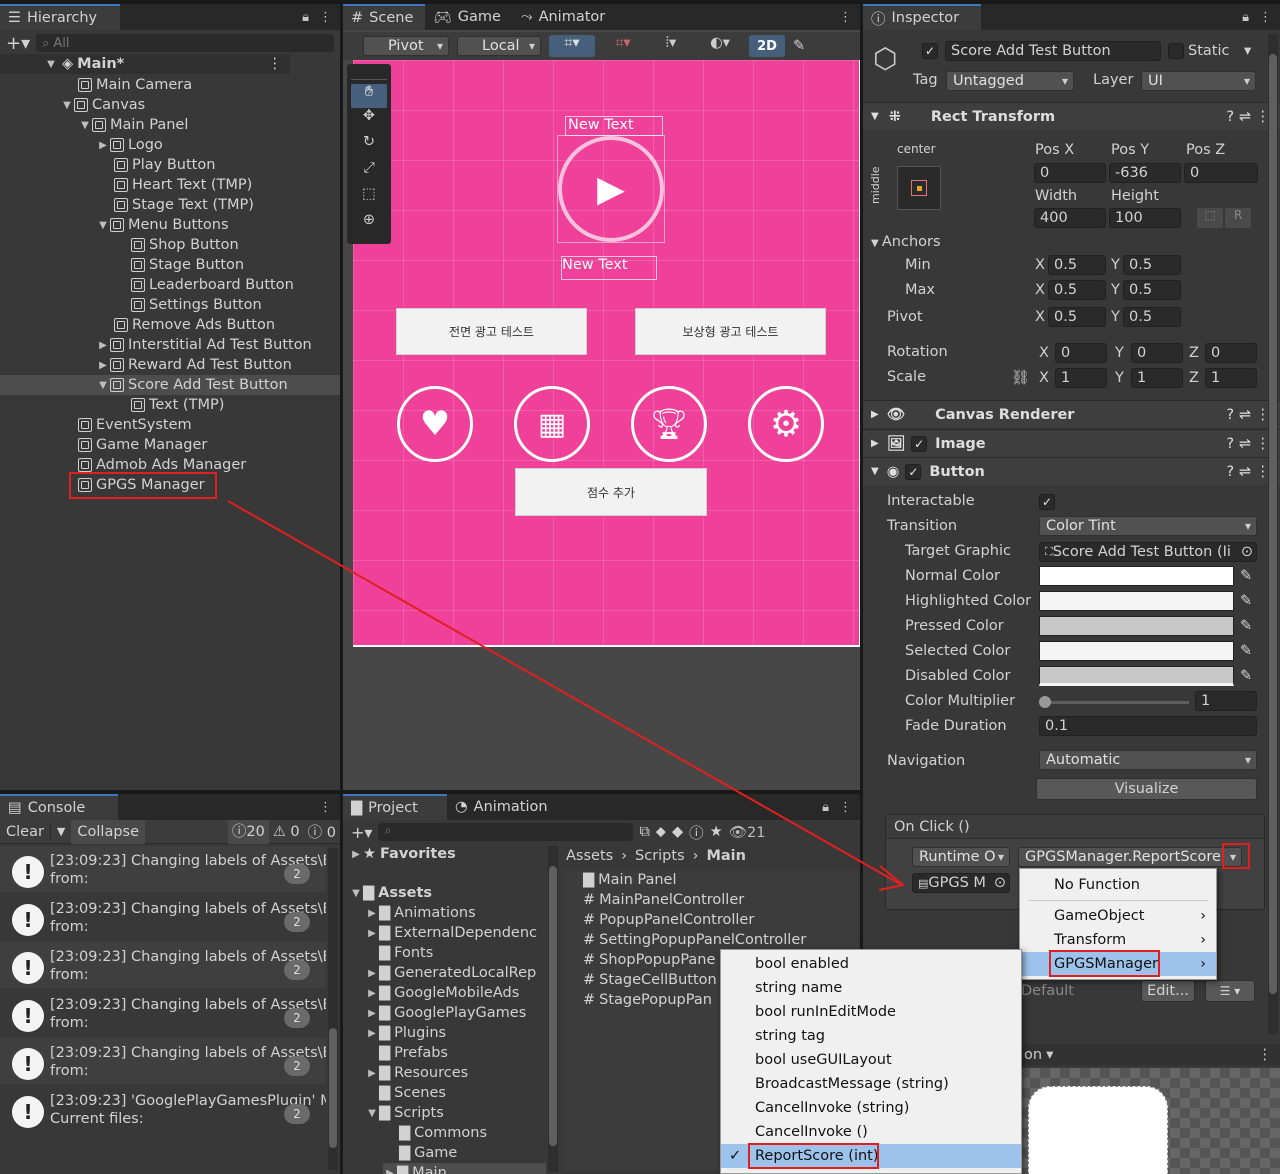 This screenshot has width=1280, height=1174. What do you see at coordinates (611, 189) in the screenshot?
I see `play-button: ▶` at bounding box center [611, 189].